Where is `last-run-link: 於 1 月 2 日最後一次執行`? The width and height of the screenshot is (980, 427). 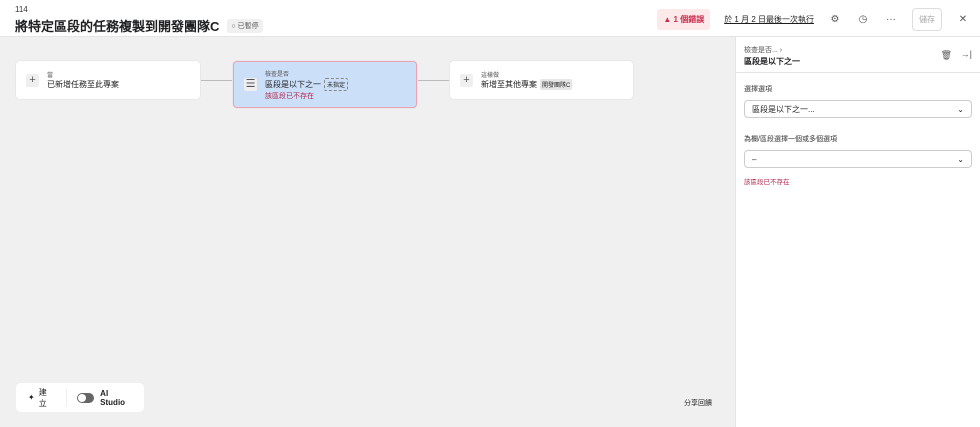
last-run-link: 於 1 月 2 日最後一次執行 is located at coordinates (769, 19).